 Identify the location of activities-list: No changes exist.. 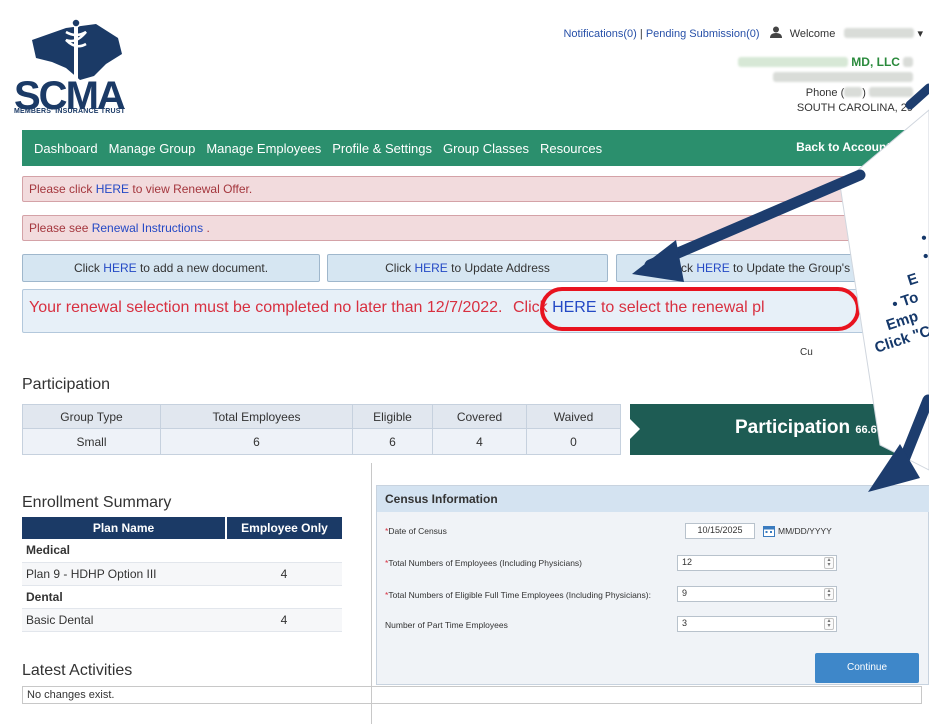
(472, 695).